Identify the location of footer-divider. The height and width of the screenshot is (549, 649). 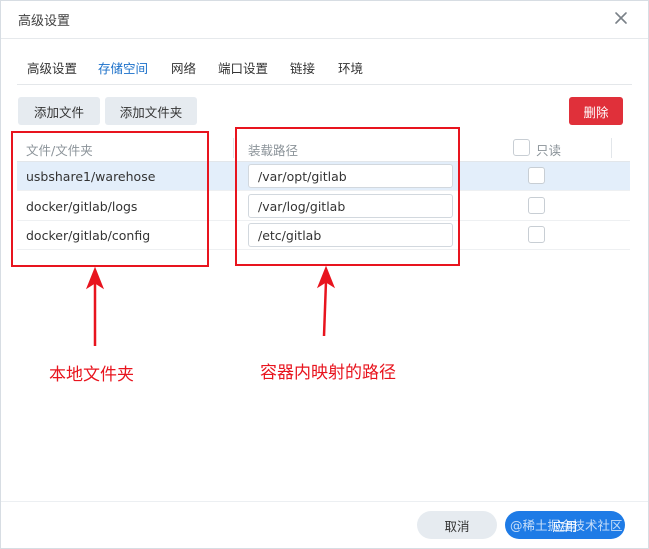
(324, 501).